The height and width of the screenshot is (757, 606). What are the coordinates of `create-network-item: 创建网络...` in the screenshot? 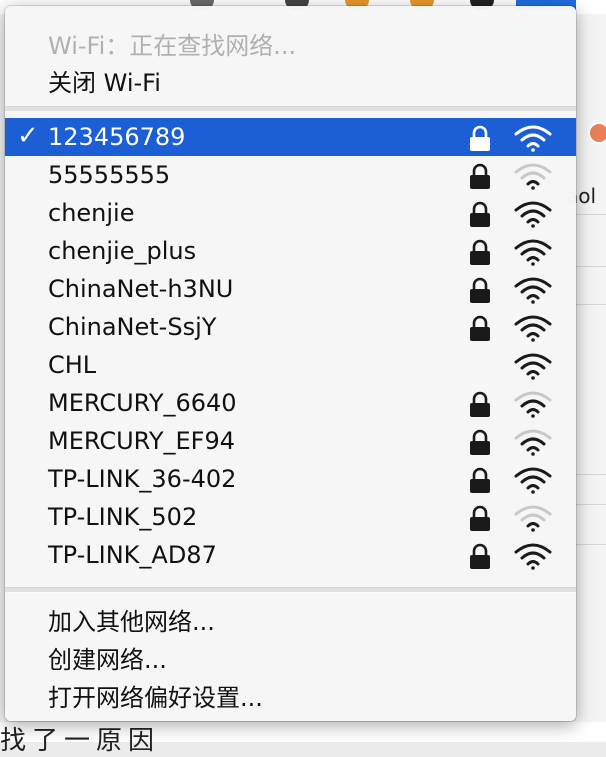 It's located at (107, 657).